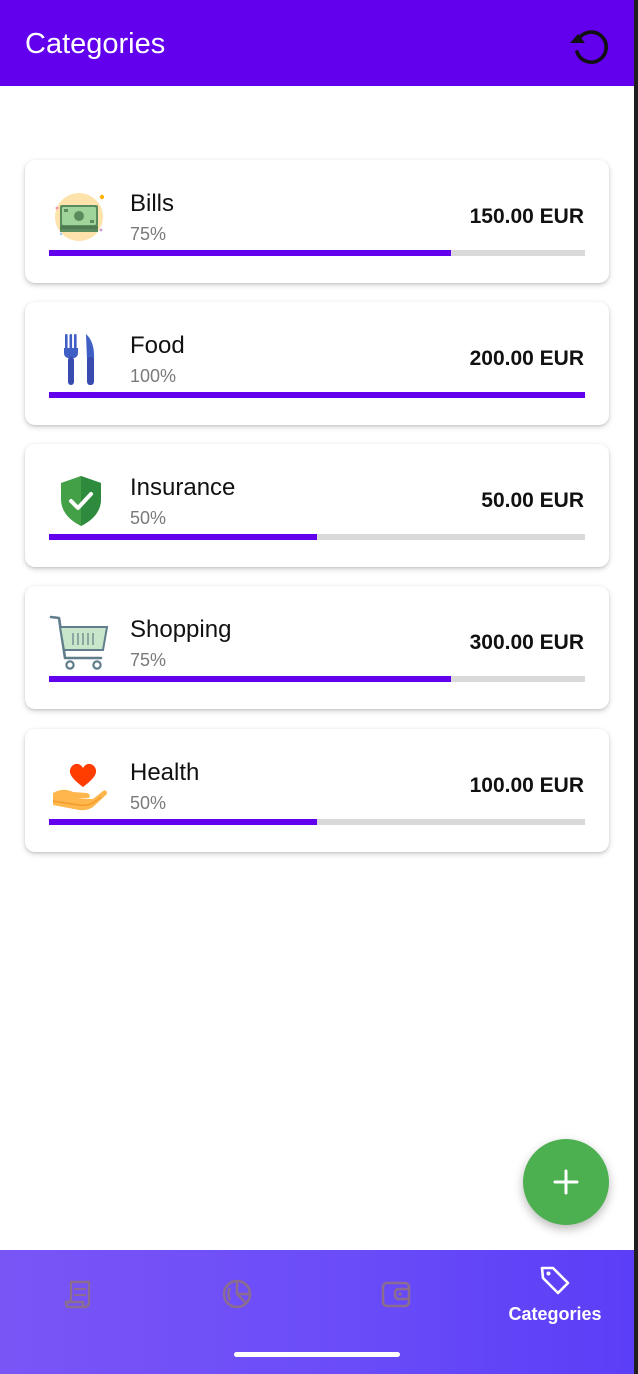 Image resolution: width=638 pixels, height=1374 pixels. Describe the element at coordinates (317, 1354) in the screenshot. I see `home-indicator` at that location.